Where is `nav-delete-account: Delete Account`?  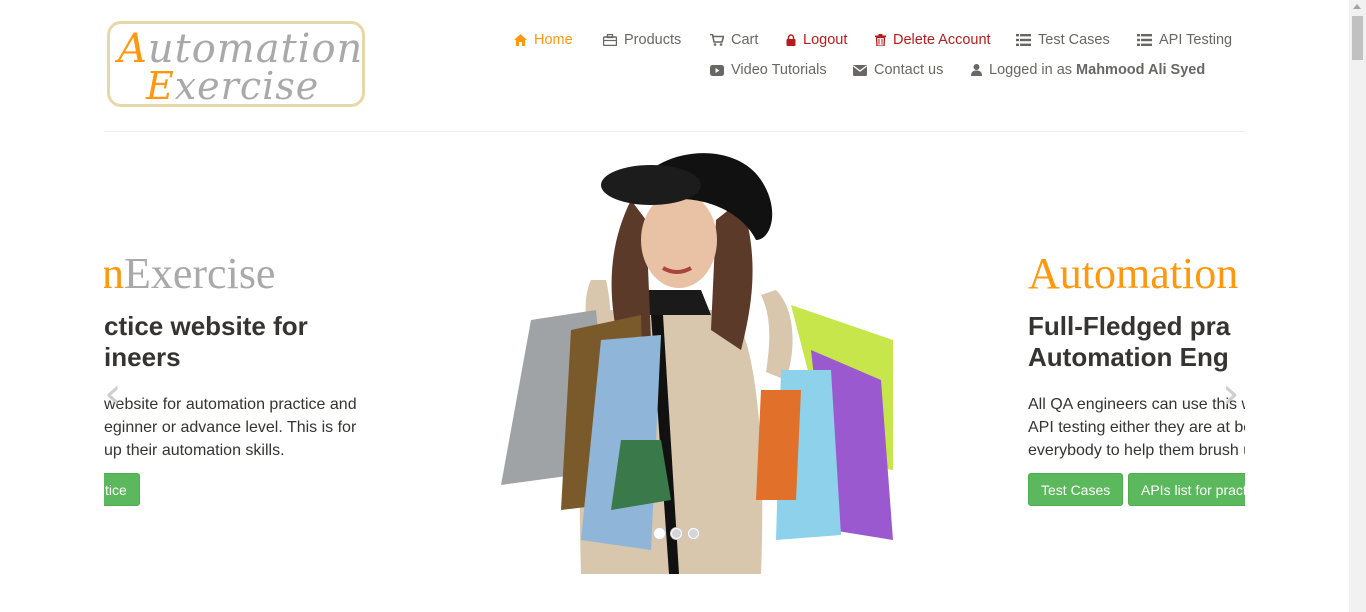
nav-delete-account: Delete Account is located at coordinates (933, 40).